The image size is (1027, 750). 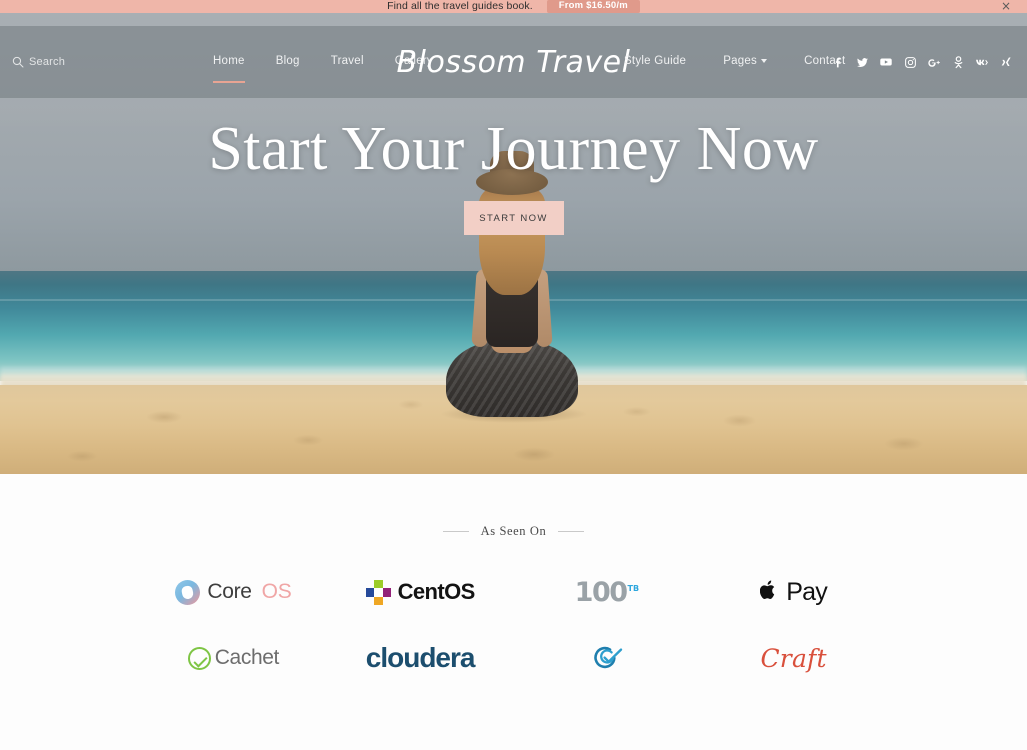 I want to click on site-logo: Blossom Travel, so click(x=514, y=62).